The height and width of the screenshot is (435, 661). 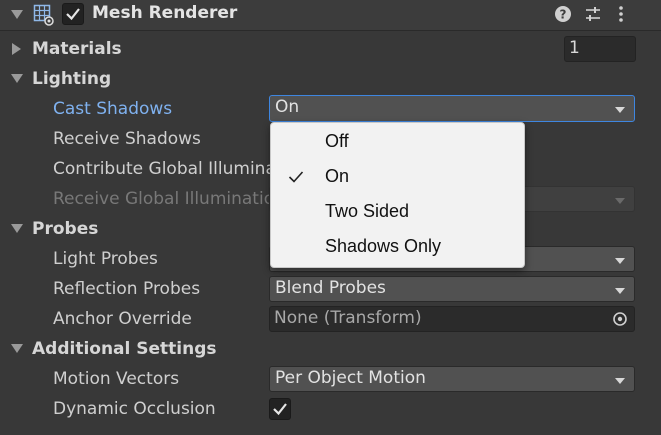 I want to click on cast-shadows-dropdown: On, so click(x=452, y=108).